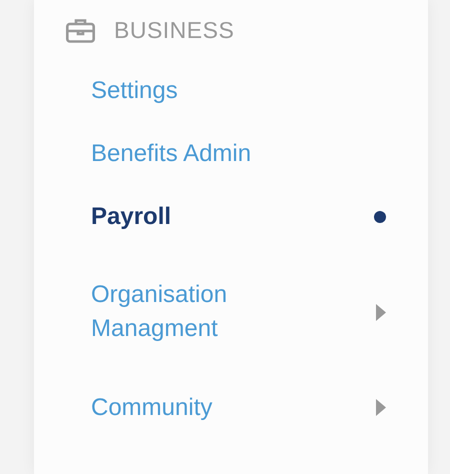  What do you see at coordinates (211, 312) in the screenshot?
I see `menu-item: Organisation Managment` at bounding box center [211, 312].